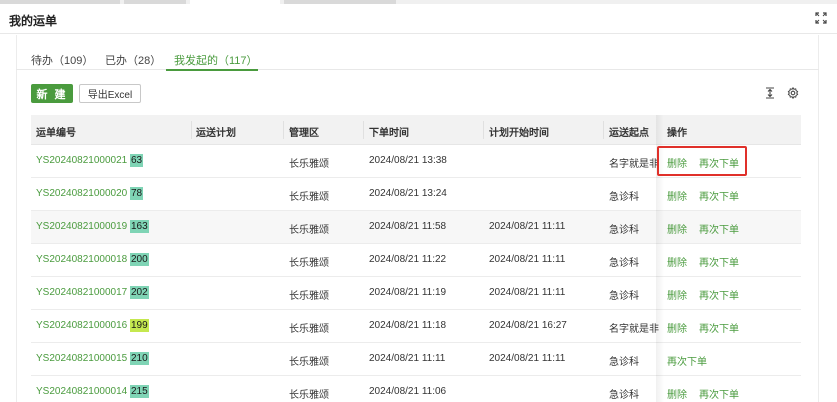 This screenshot has height=402, width=837. I want to click on waybill-id: YS20240821000021 63, so click(90, 160).